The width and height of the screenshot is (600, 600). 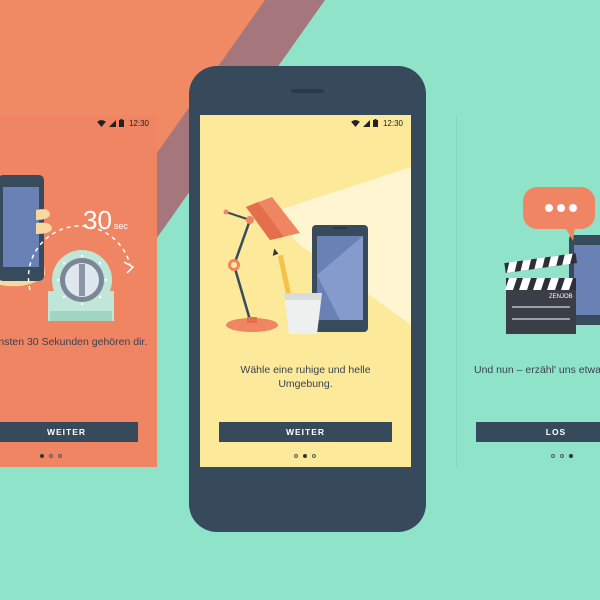 What do you see at coordinates (561, 297) in the screenshot?
I see `clapper-label: ZENJOB` at bounding box center [561, 297].